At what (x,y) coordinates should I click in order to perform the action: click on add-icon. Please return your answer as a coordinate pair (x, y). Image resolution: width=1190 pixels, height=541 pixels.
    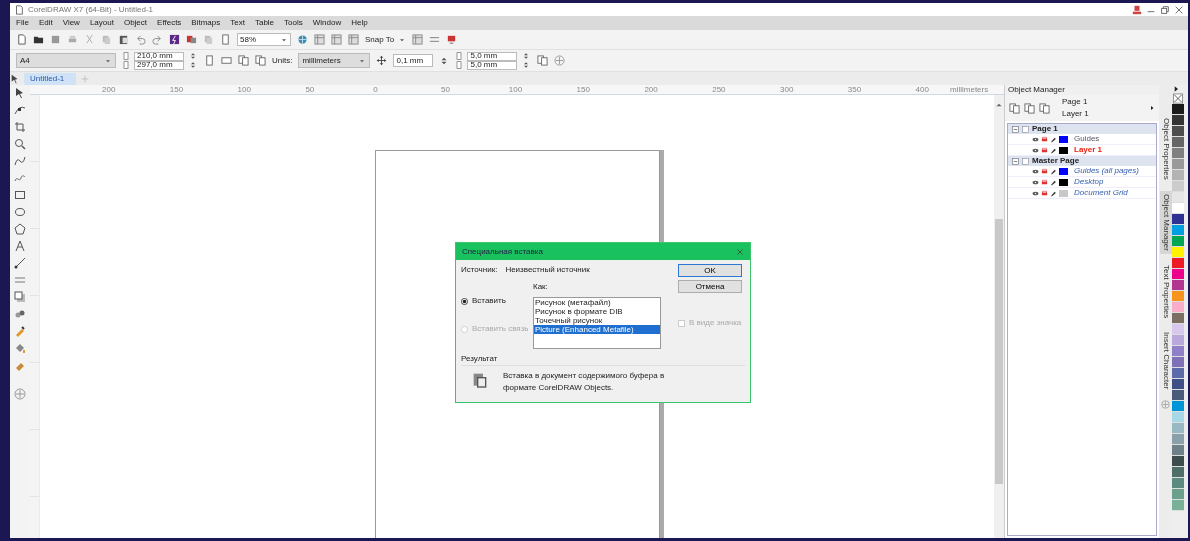
    Looking at the image, I should click on (560, 60).